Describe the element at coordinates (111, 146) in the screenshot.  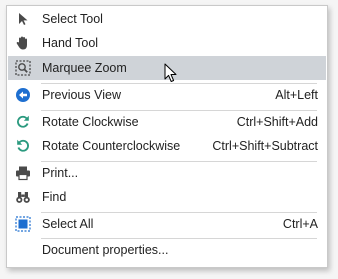
I see `menu-item-label: Rotate Counterclockwise` at that location.